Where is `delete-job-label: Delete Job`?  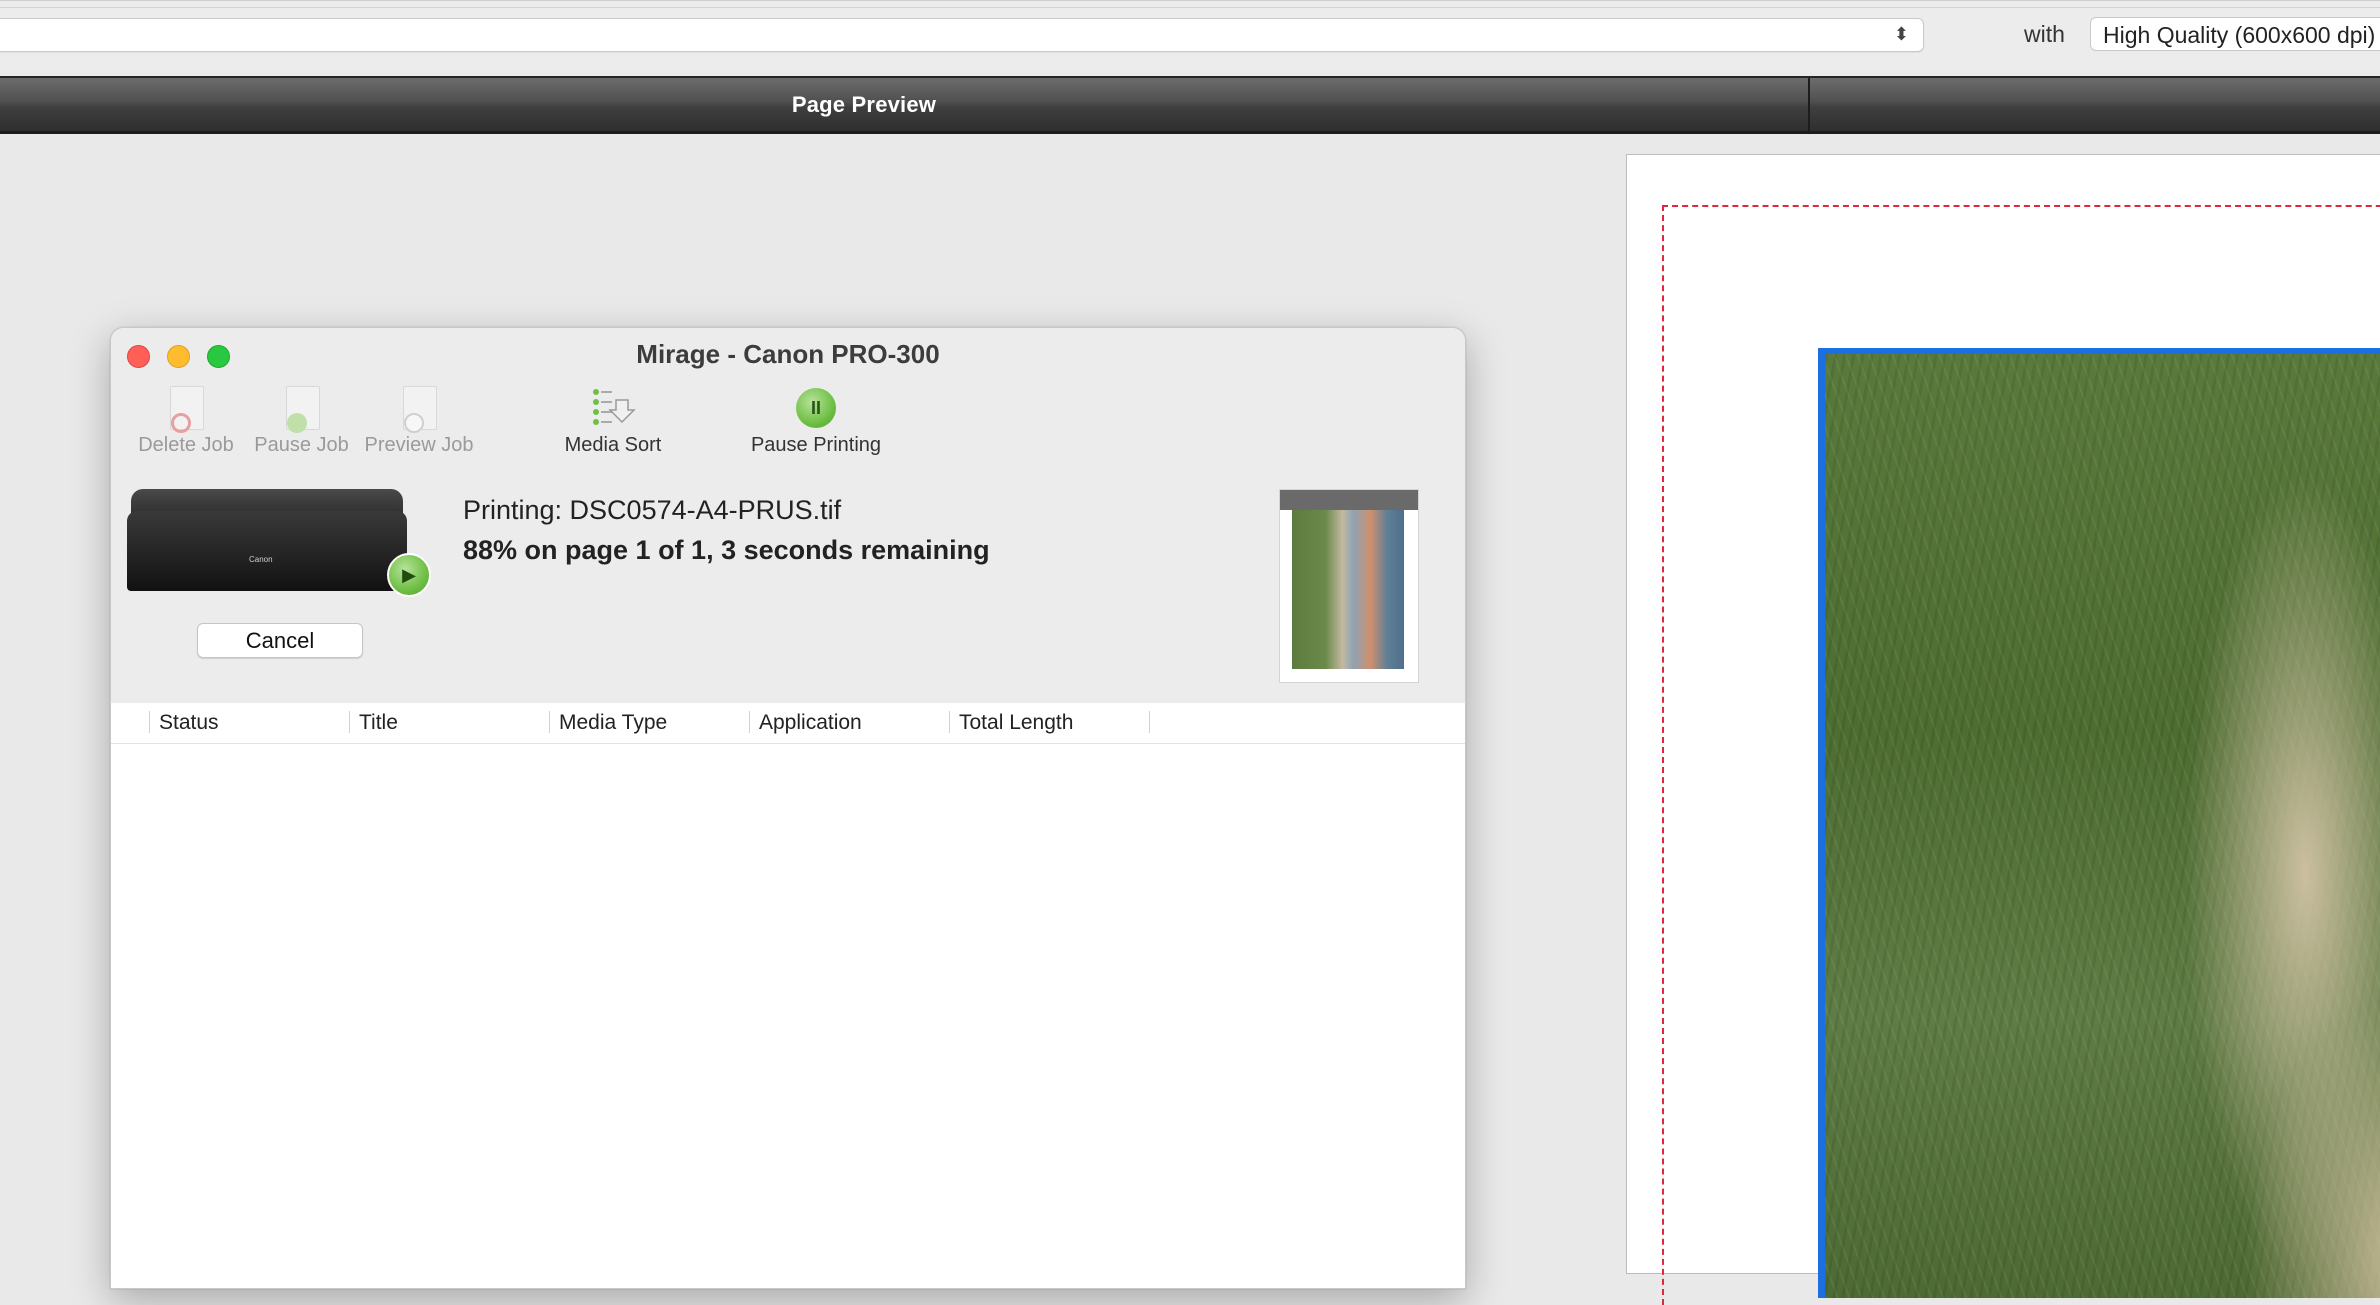 delete-job-label: Delete Job is located at coordinates (186, 445).